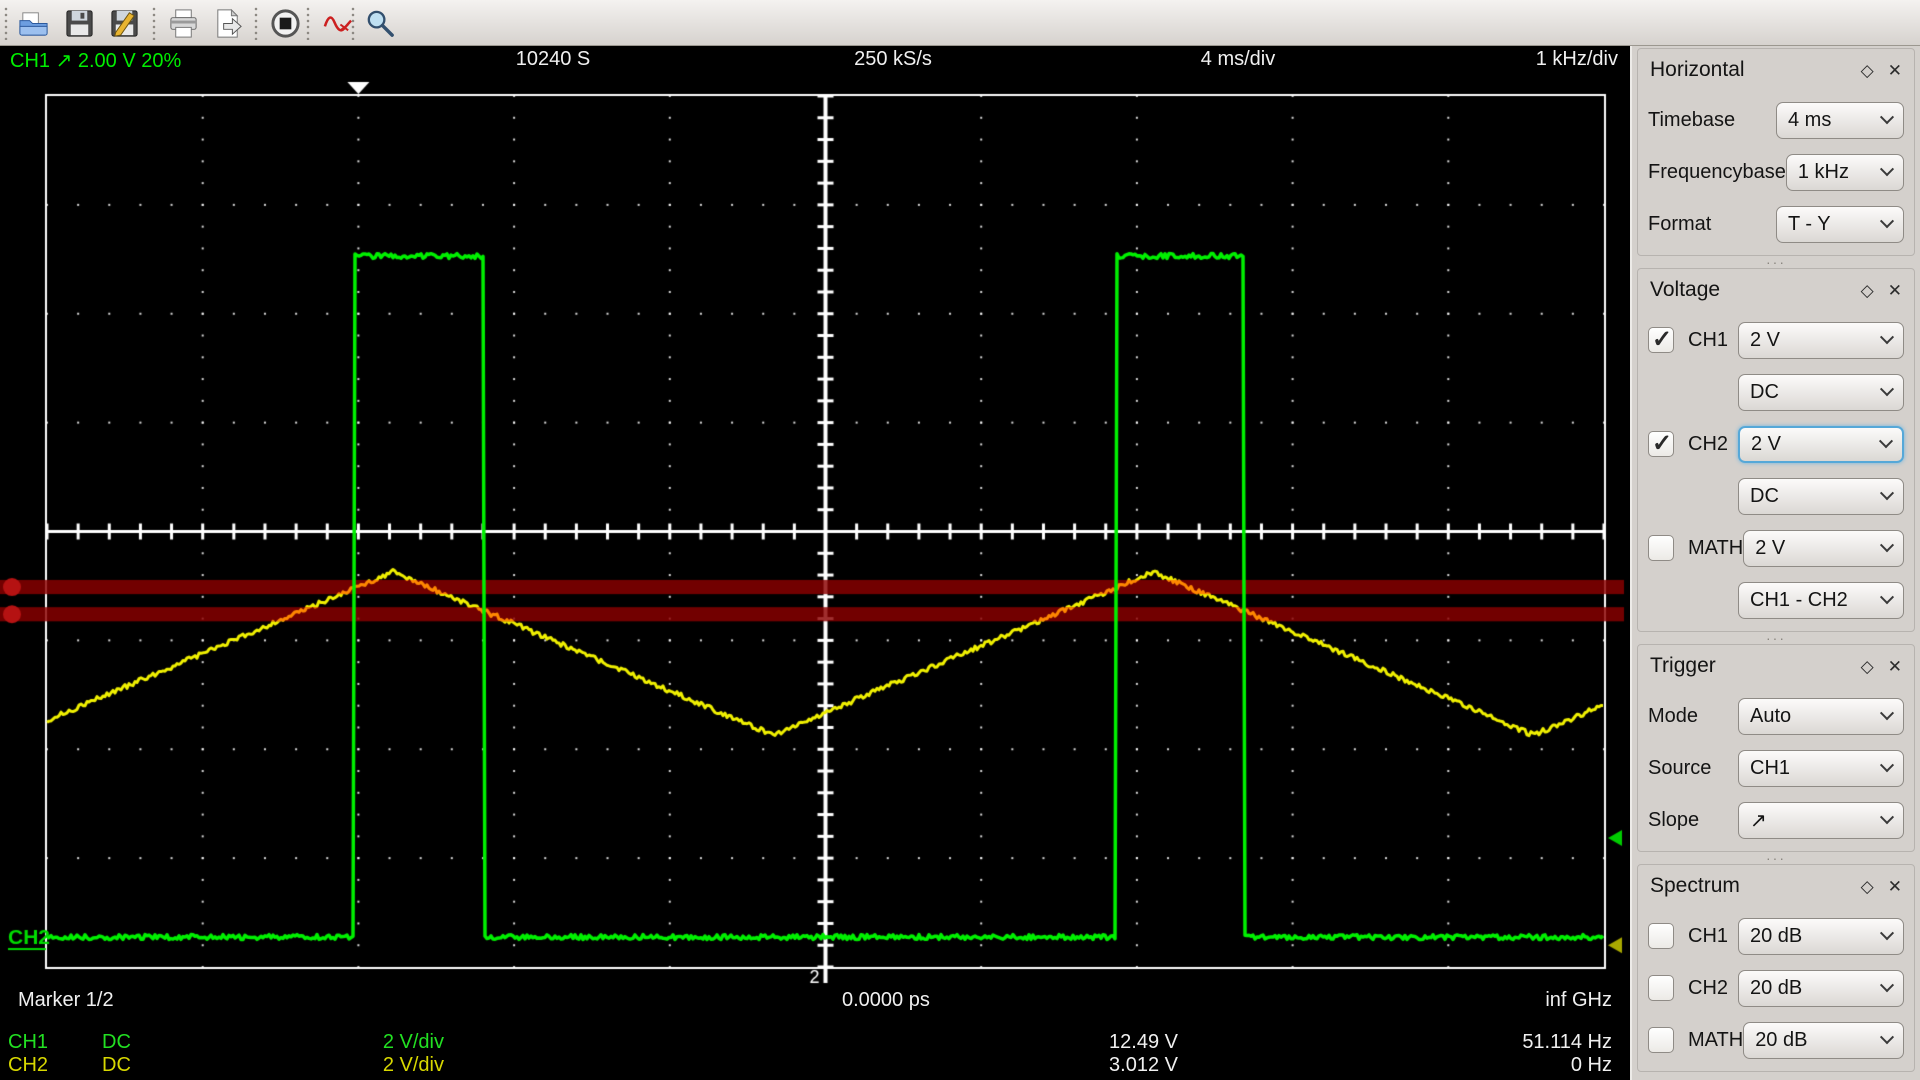  Describe the element at coordinates (1716, 547) in the screenshot. I see `math-voltage-label: MATH` at that location.